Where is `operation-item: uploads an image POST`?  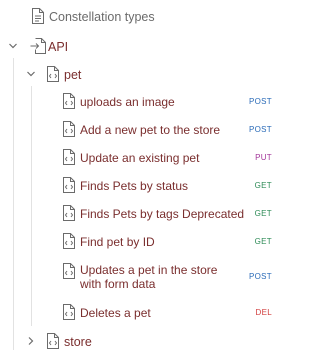
operation-item: uploads an image POST is located at coordinates (147, 101).